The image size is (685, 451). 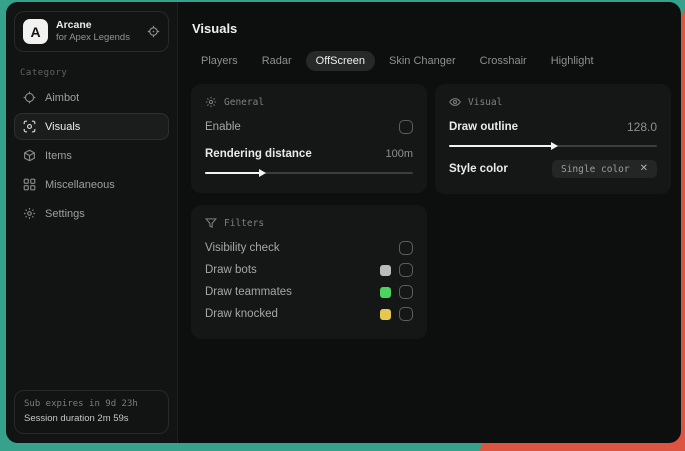 What do you see at coordinates (340, 61) in the screenshot?
I see `tab-offscreen: OffScreen` at bounding box center [340, 61].